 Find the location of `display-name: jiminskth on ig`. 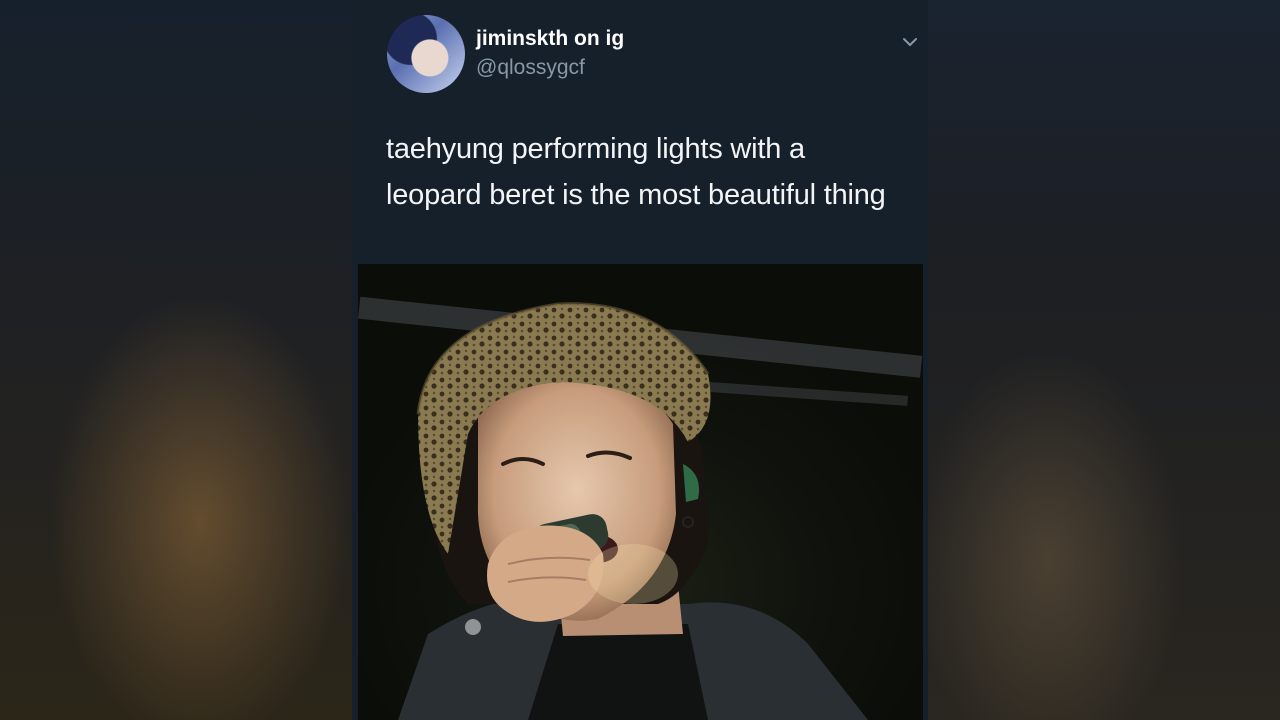

display-name: jiminskth on ig is located at coordinates (550, 39).